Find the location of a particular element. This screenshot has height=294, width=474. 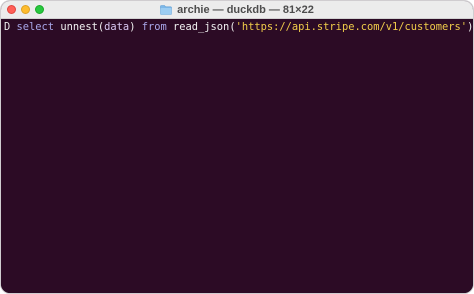

keyword-from: from is located at coordinates (154, 27).